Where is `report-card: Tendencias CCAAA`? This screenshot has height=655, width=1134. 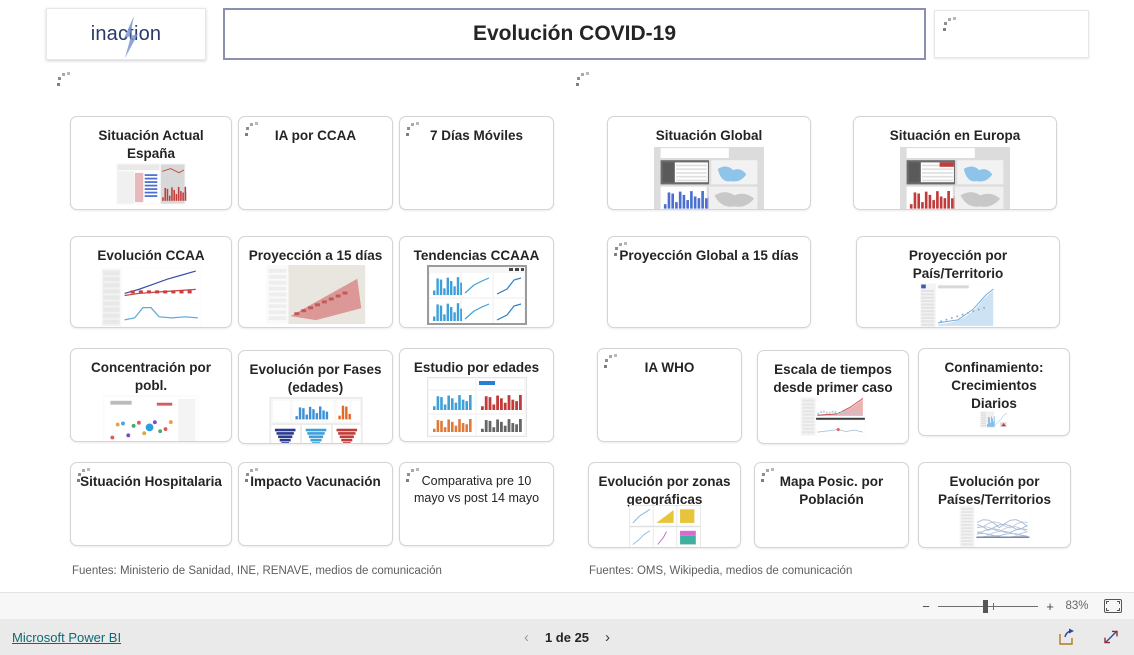 report-card: Tendencias CCAAA is located at coordinates (476, 282).